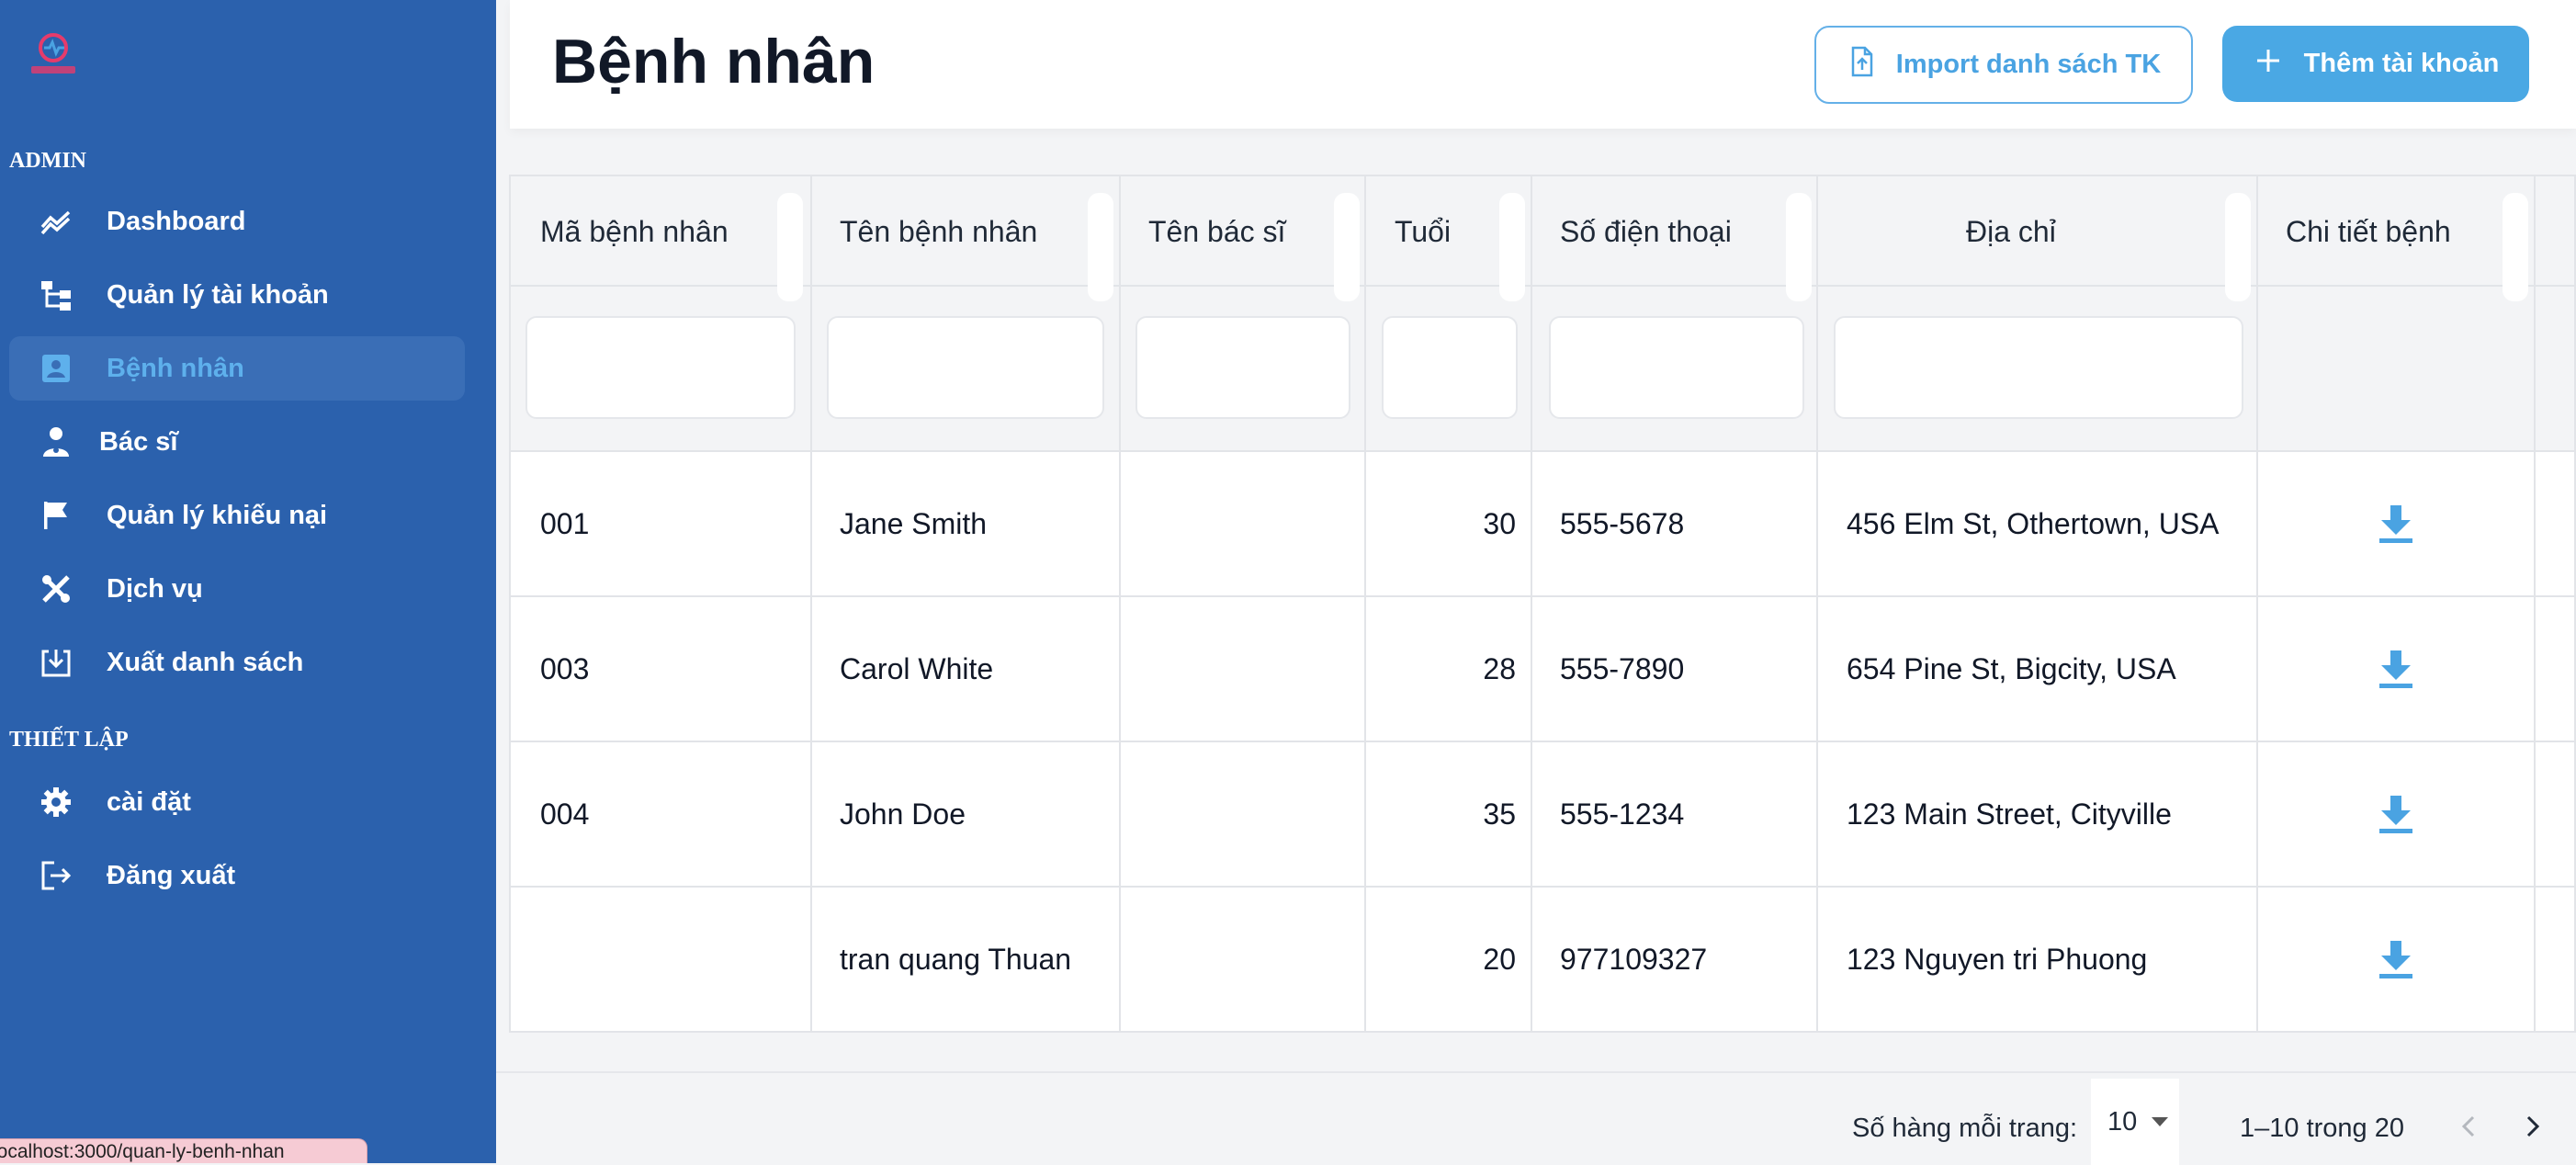  What do you see at coordinates (2322, 1128) in the screenshot?
I see `pagination-range: 1–10 trong 20` at bounding box center [2322, 1128].